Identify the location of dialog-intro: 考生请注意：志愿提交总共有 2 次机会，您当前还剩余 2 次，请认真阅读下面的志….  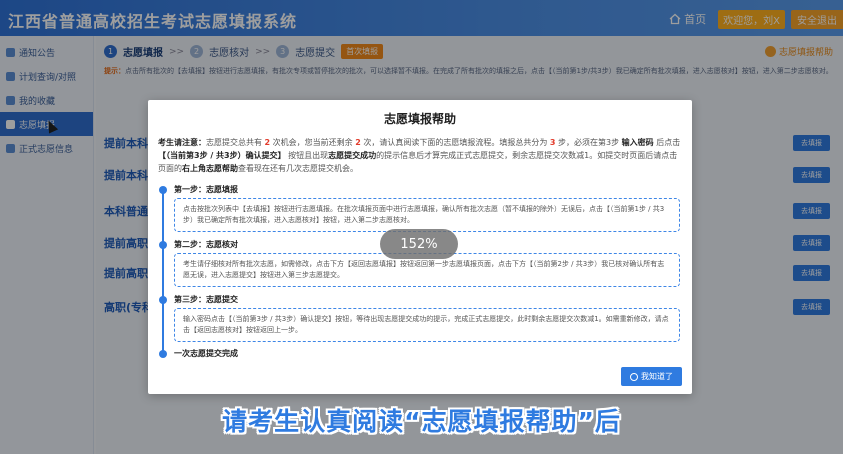
(421, 155).